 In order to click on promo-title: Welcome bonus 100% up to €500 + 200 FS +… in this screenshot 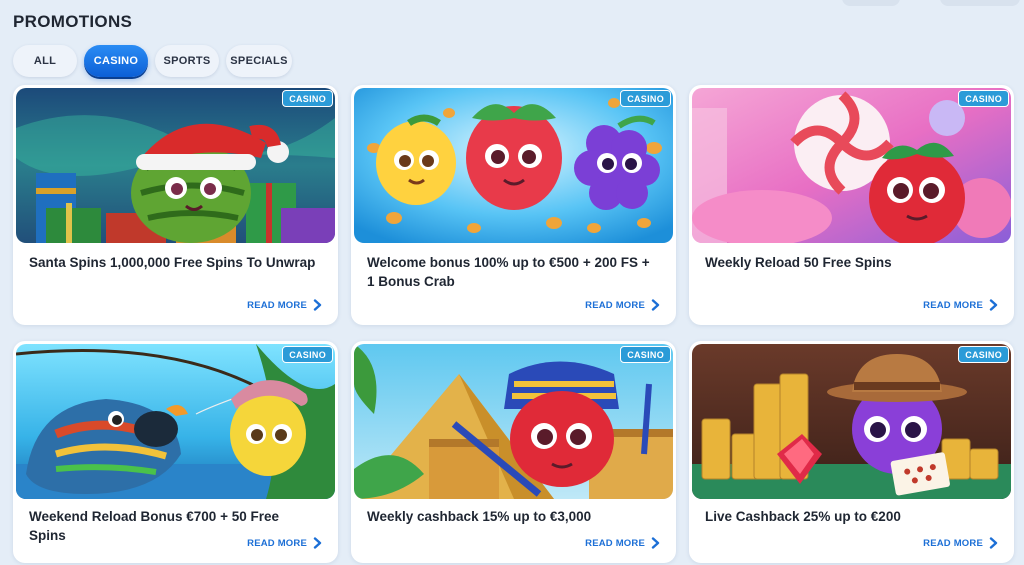, I will do `click(508, 272)`.